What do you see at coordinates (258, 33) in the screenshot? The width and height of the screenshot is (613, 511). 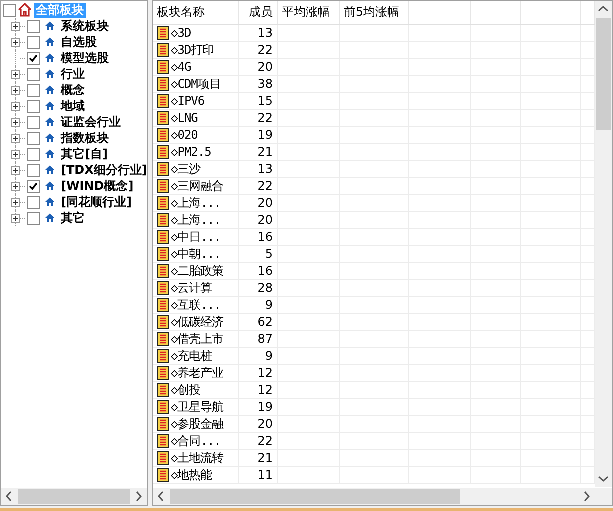 I see `table-cell: 13` at bounding box center [258, 33].